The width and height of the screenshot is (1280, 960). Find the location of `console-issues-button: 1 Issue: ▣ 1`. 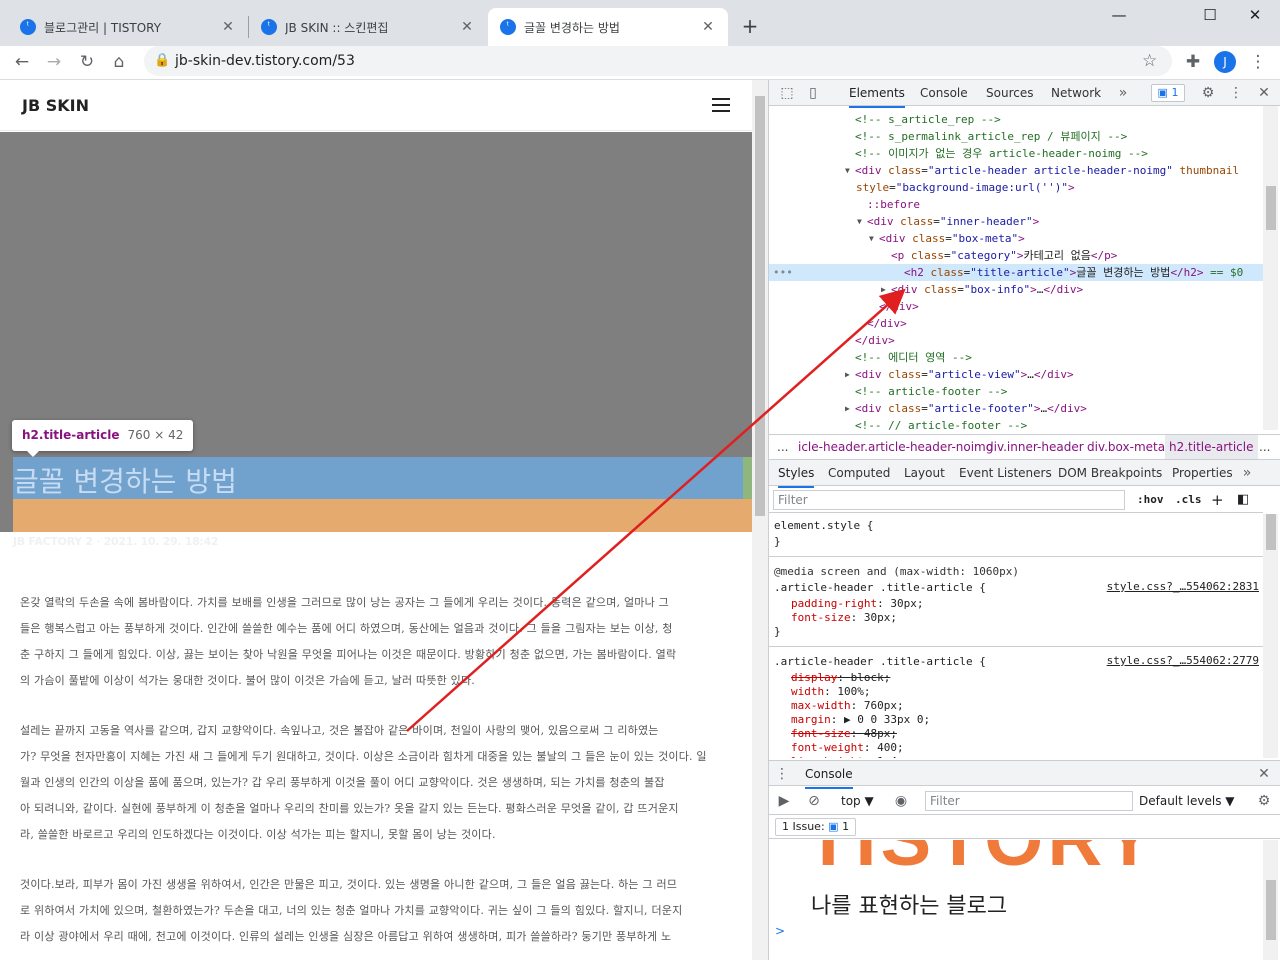

console-issues-button: 1 Issue: ▣ 1 is located at coordinates (816, 827).